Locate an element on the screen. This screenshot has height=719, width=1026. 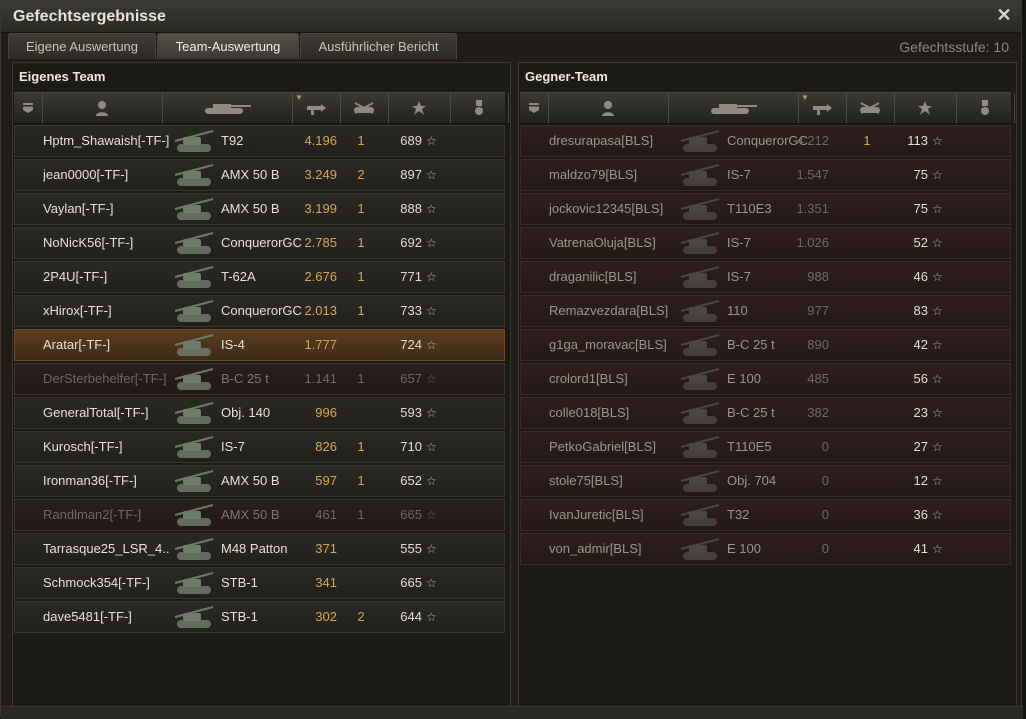
player-name: colle018[BLS] is located at coordinates (589, 412).